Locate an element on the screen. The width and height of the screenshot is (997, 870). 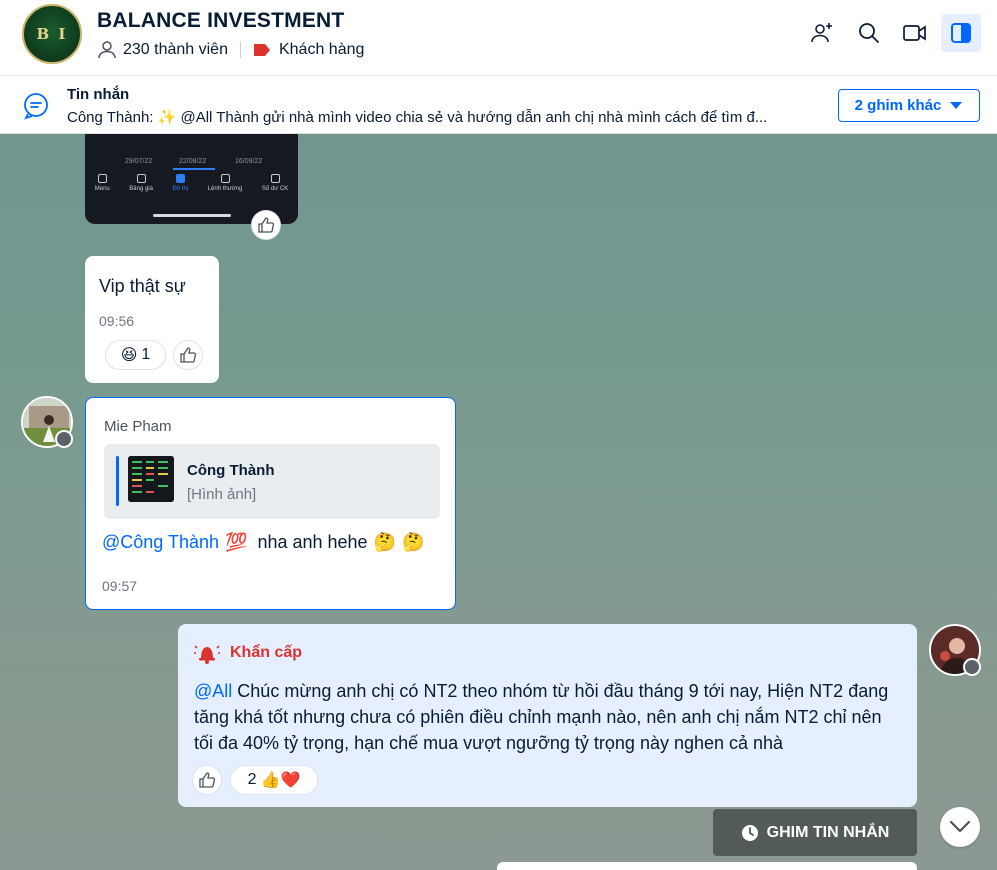
group-logo-text: B I is located at coordinates (52, 34).